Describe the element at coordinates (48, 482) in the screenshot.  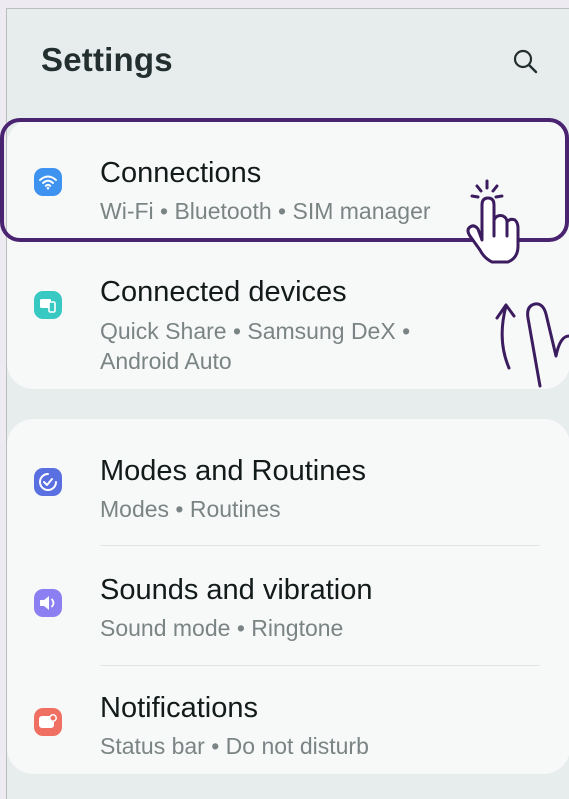
I see `check-circle-icon` at that location.